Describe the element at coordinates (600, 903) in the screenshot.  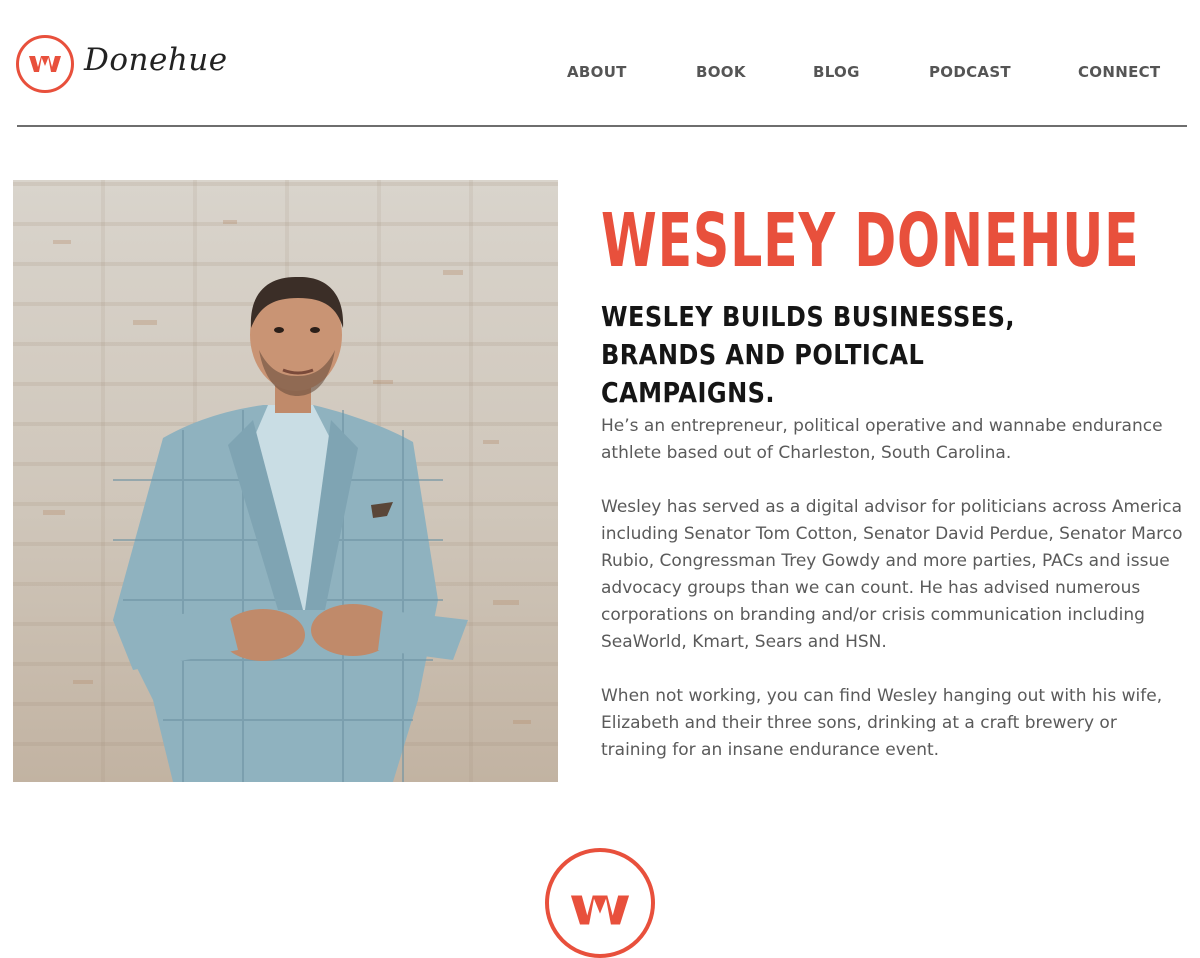
I see `footer-logo-icon` at that location.